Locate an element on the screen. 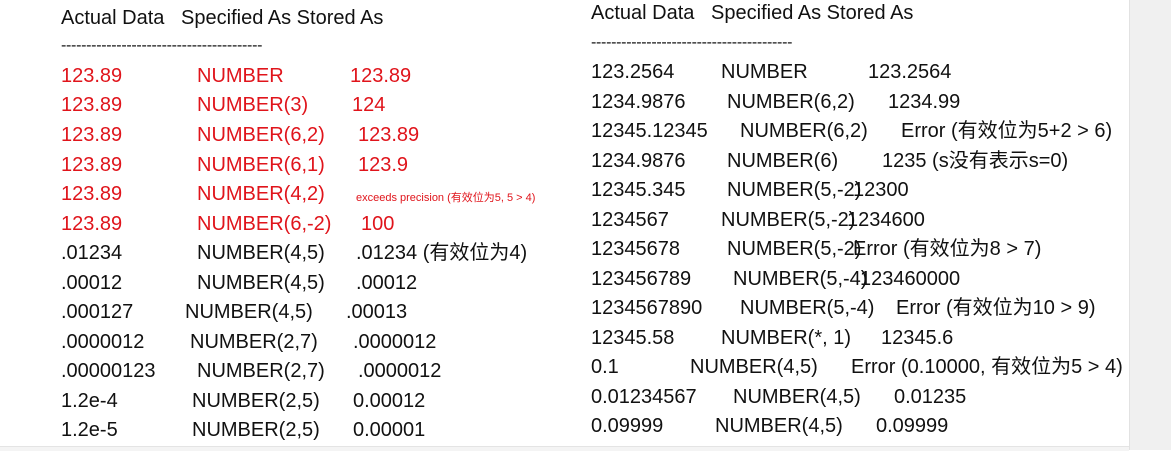 This screenshot has width=1171, height=451. left-row-10-actual: .00000123 is located at coordinates (108, 371).